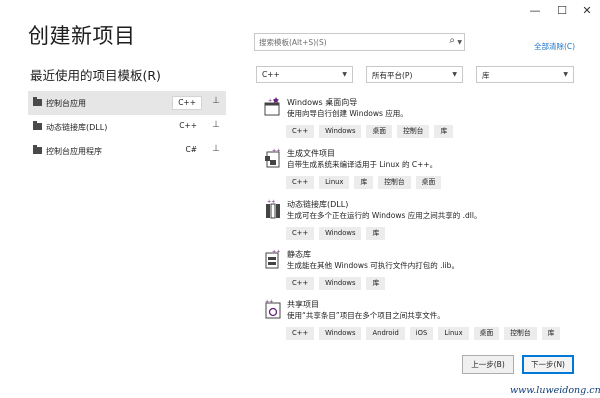 The image size is (600, 398). I want to click on back-button: 上一步(B), so click(488, 364).